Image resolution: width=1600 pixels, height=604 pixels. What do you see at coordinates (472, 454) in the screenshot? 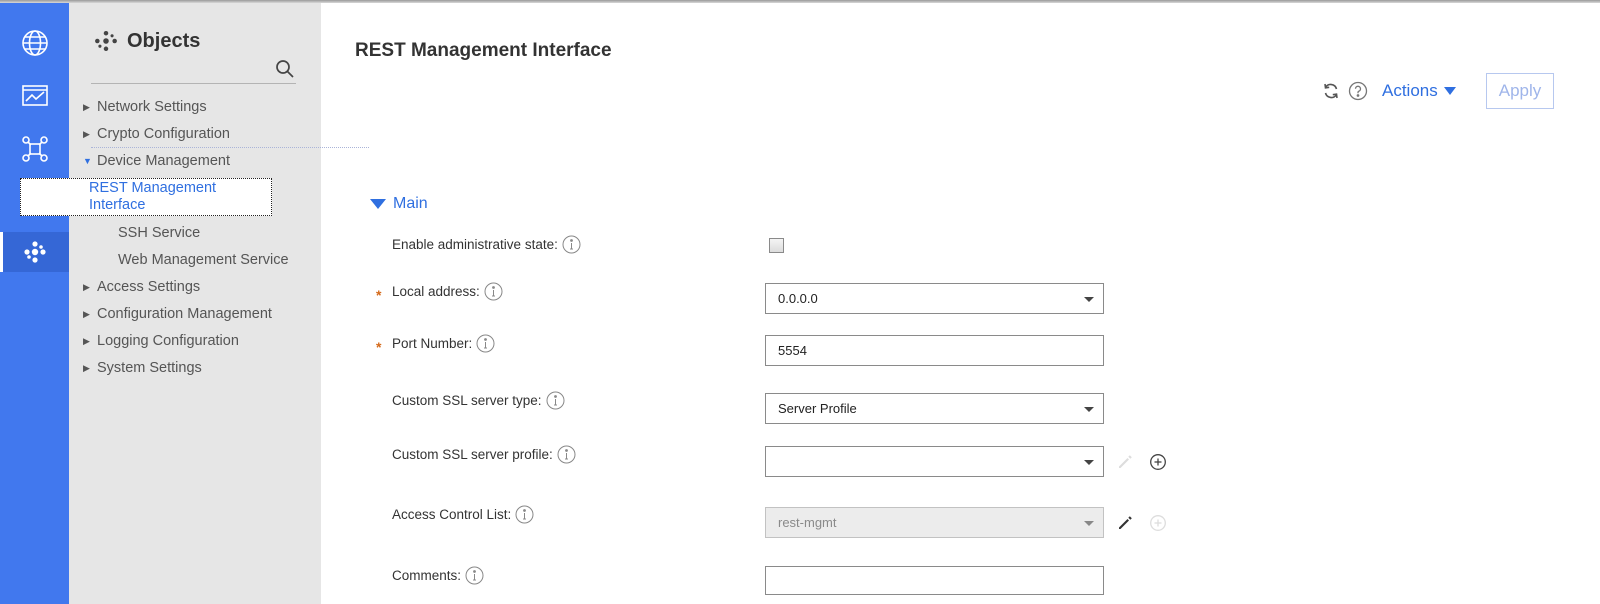
I see `field-label: Custom SSL server profile:` at bounding box center [472, 454].